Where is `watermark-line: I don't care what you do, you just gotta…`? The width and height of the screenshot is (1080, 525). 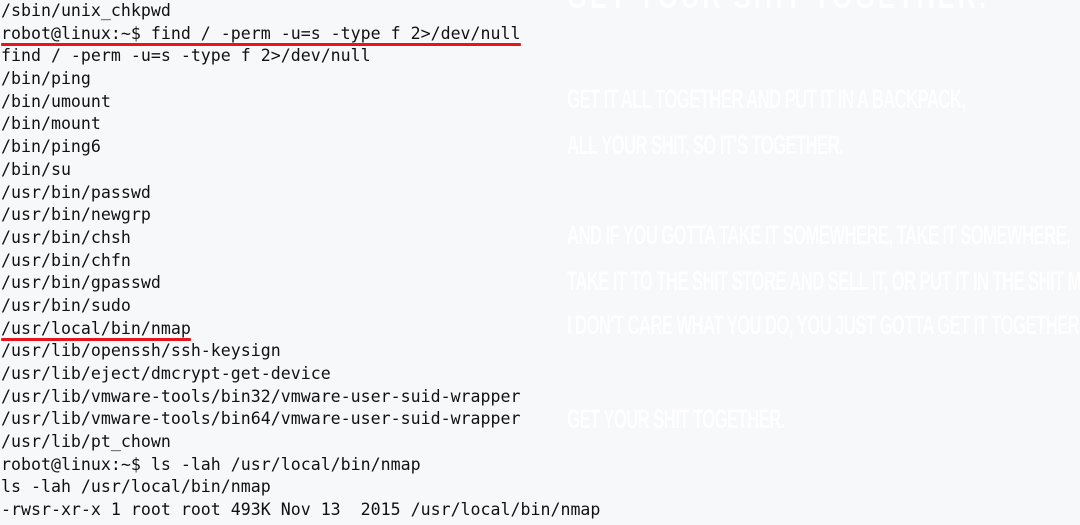 watermark-line: I don't care what you do, you just gotta… is located at coordinates (823, 325).